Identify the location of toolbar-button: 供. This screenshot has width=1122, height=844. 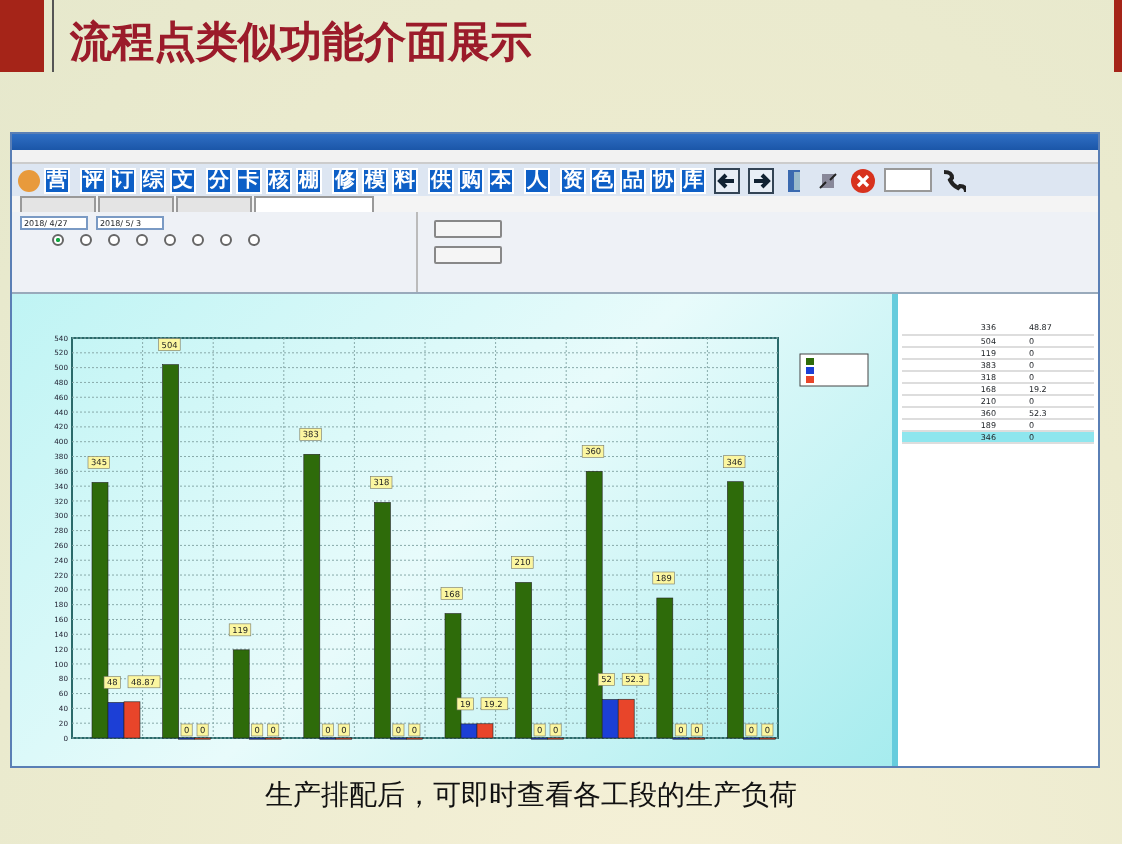
(441, 180).